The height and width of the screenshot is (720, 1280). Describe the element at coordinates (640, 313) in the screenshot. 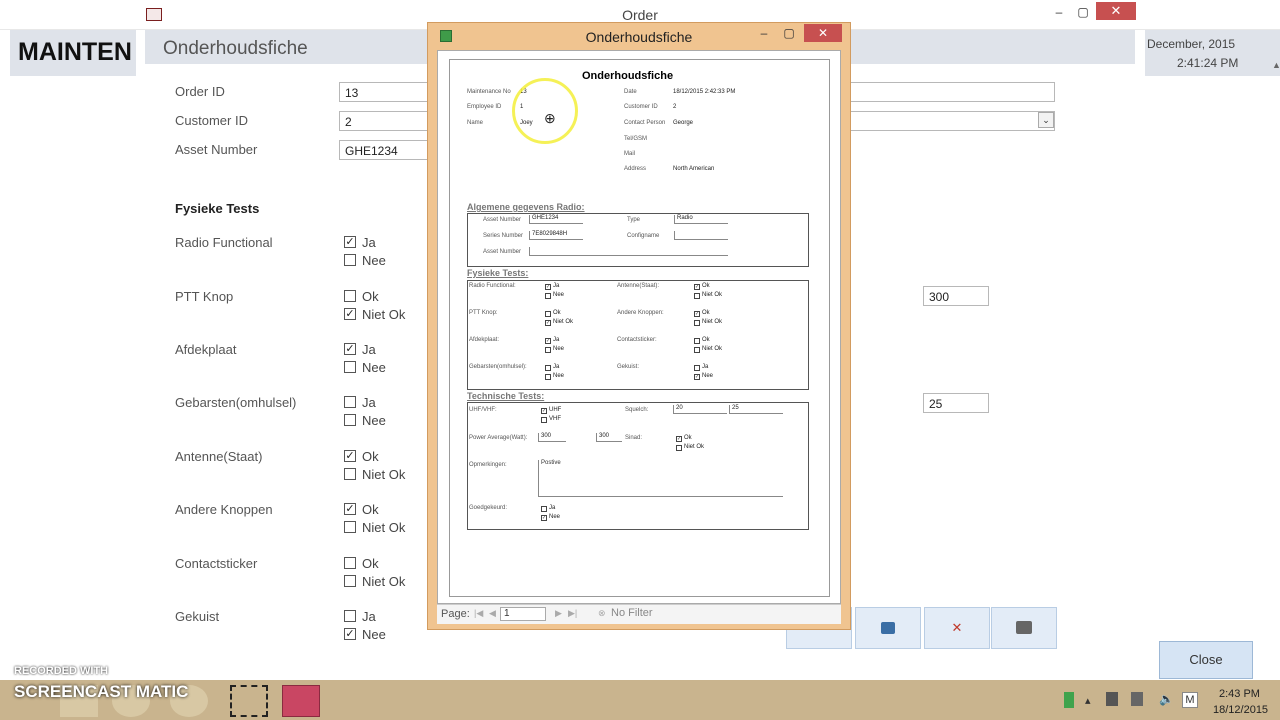

I see `andere-knoppen-label: Andere Knoppen:` at that location.